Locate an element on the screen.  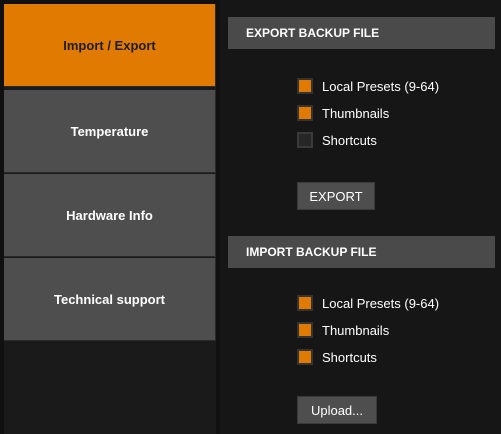
import-shortcuts-checkbox is located at coordinates (305, 357).